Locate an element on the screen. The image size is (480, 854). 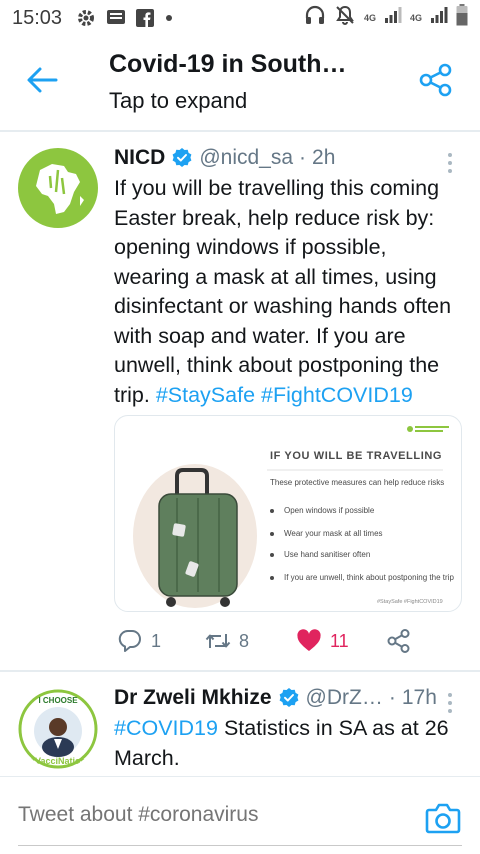
back-button is located at coordinates (42, 80).